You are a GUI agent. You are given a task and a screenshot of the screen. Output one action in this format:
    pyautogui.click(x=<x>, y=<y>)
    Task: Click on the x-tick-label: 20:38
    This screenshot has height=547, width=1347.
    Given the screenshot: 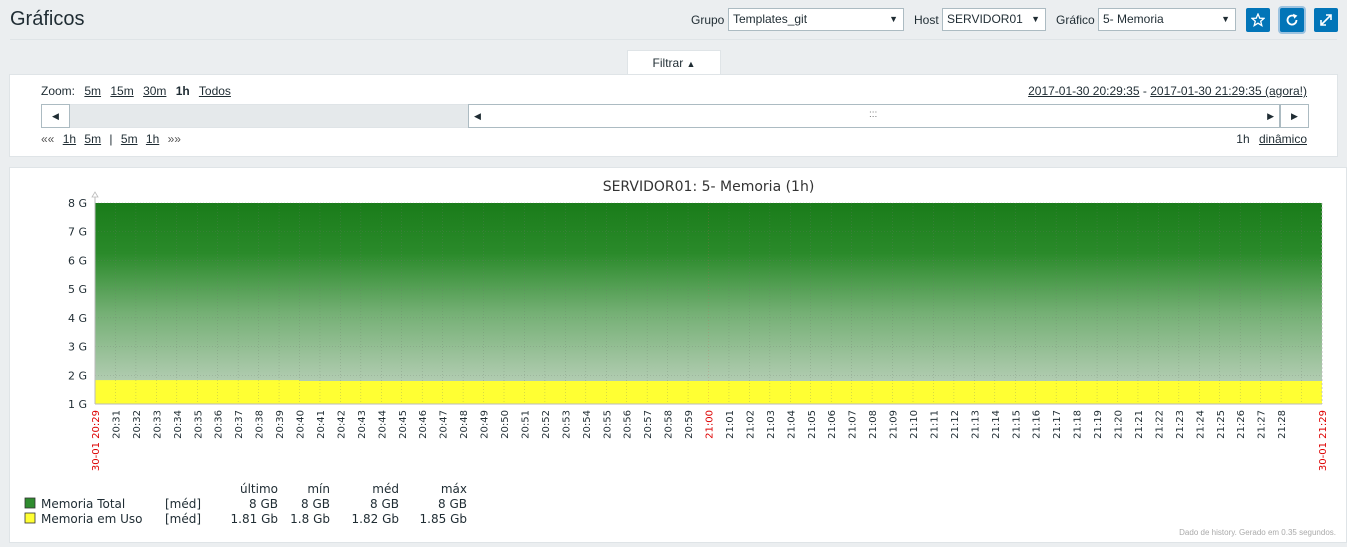 What is the action you would take?
    pyautogui.click(x=260, y=424)
    